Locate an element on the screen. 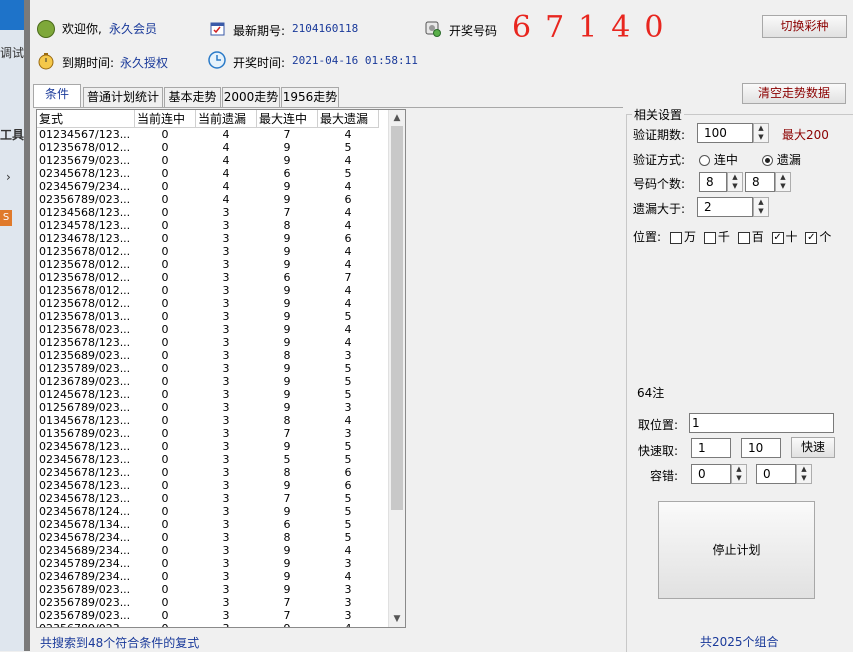 This screenshot has width=853, height=652. column-header-max-hits: 最大连中 is located at coordinates (287, 119).